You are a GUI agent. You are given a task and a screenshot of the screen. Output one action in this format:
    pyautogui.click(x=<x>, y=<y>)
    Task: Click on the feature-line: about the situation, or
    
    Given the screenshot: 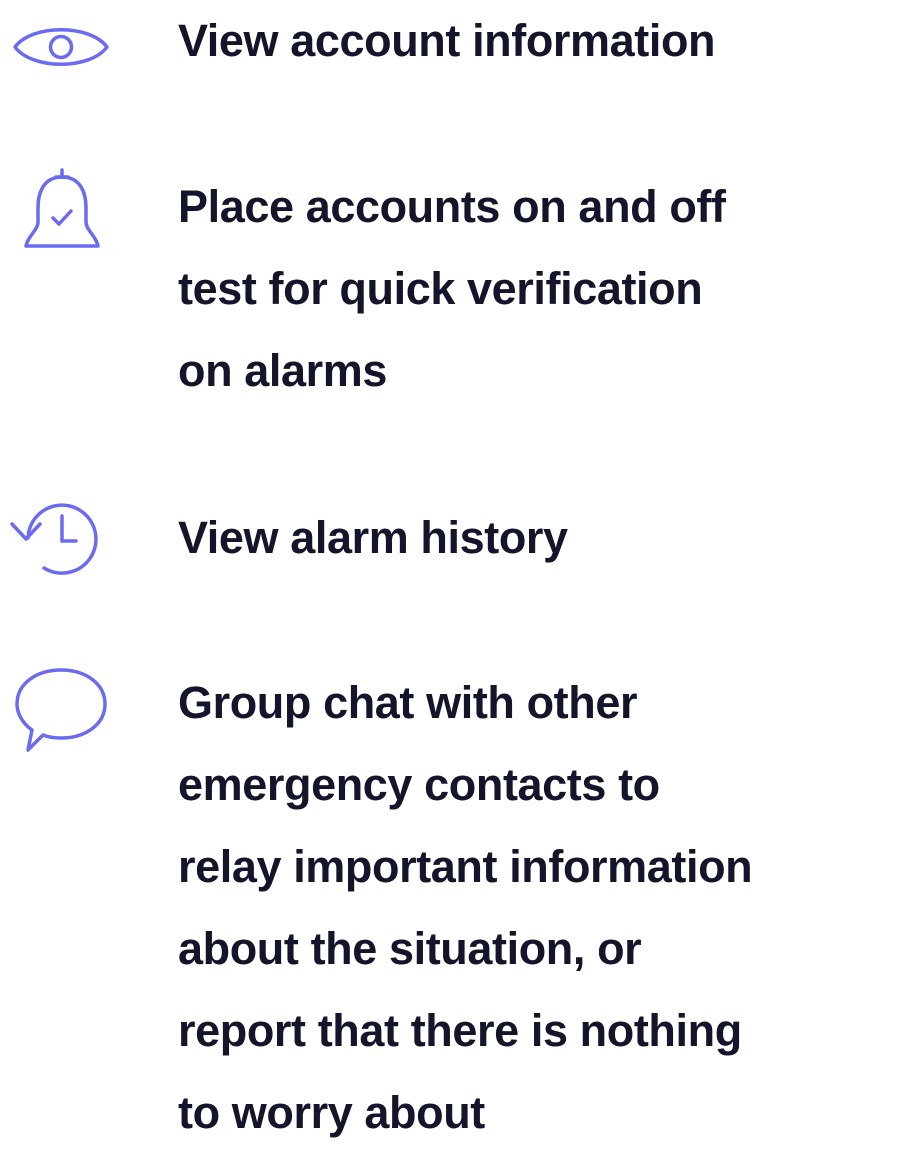 What is the action you would take?
    pyautogui.click(x=410, y=948)
    